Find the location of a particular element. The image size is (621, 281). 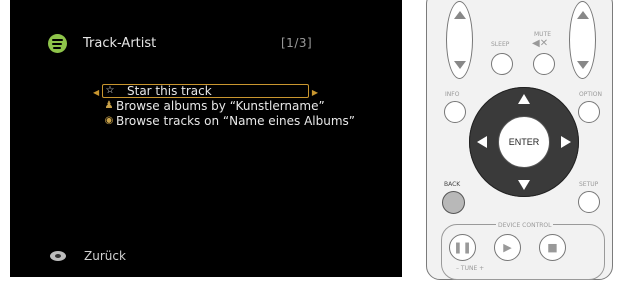

mute-icon: ◀✕ is located at coordinates (540, 43).